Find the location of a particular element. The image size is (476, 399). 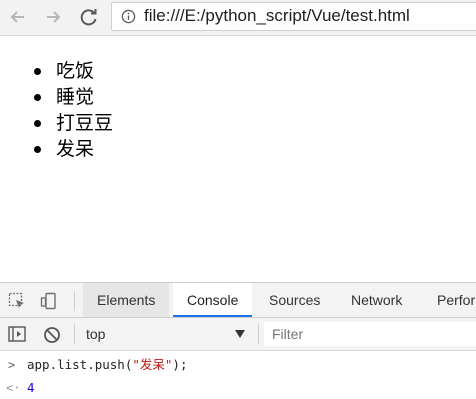

reload-button is located at coordinates (89, 17).